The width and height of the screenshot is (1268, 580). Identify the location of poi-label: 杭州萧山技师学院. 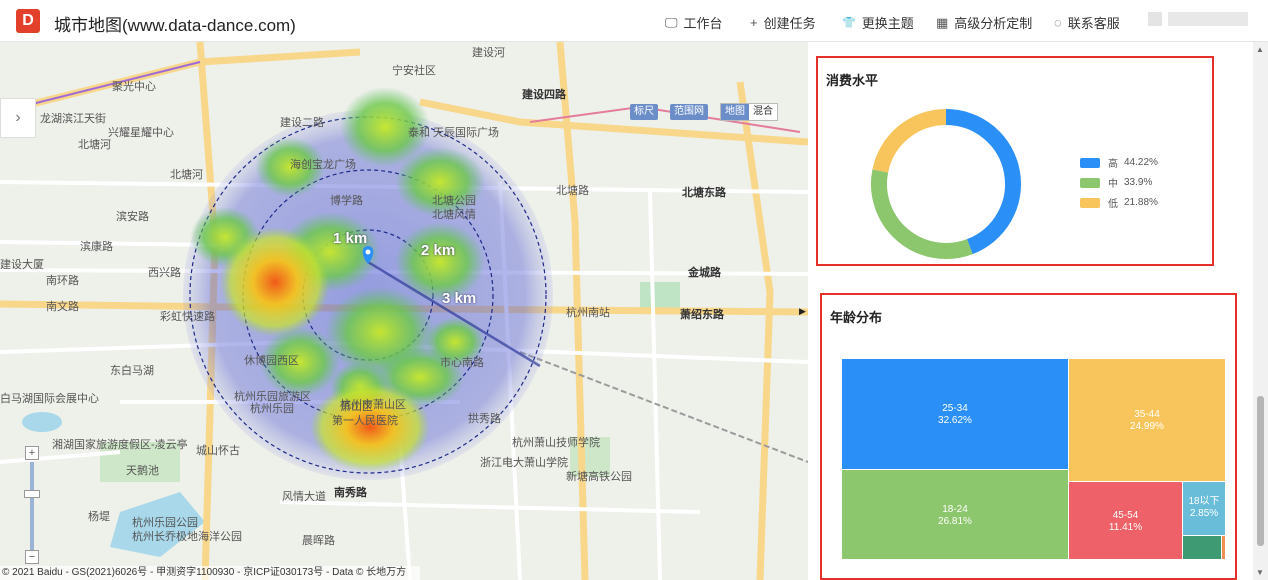
(556, 443).